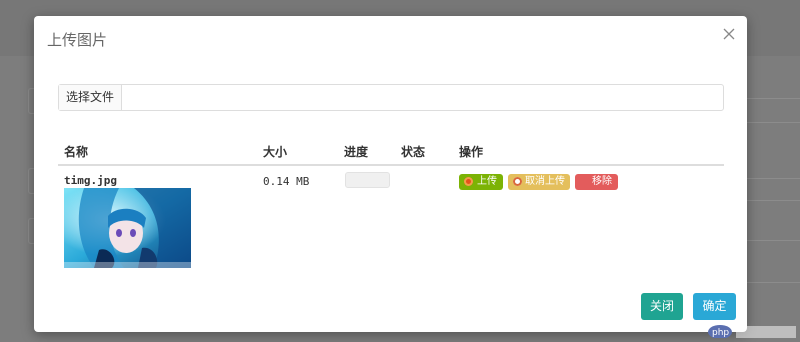 This screenshot has height=342, width=800. I want to click on choose-file-button: 选择文件, so click(90, 97).